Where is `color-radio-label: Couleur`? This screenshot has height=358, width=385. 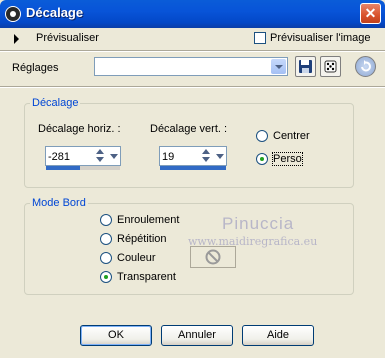
color-radio-label: Couleur is located at coordinates (136, 258).